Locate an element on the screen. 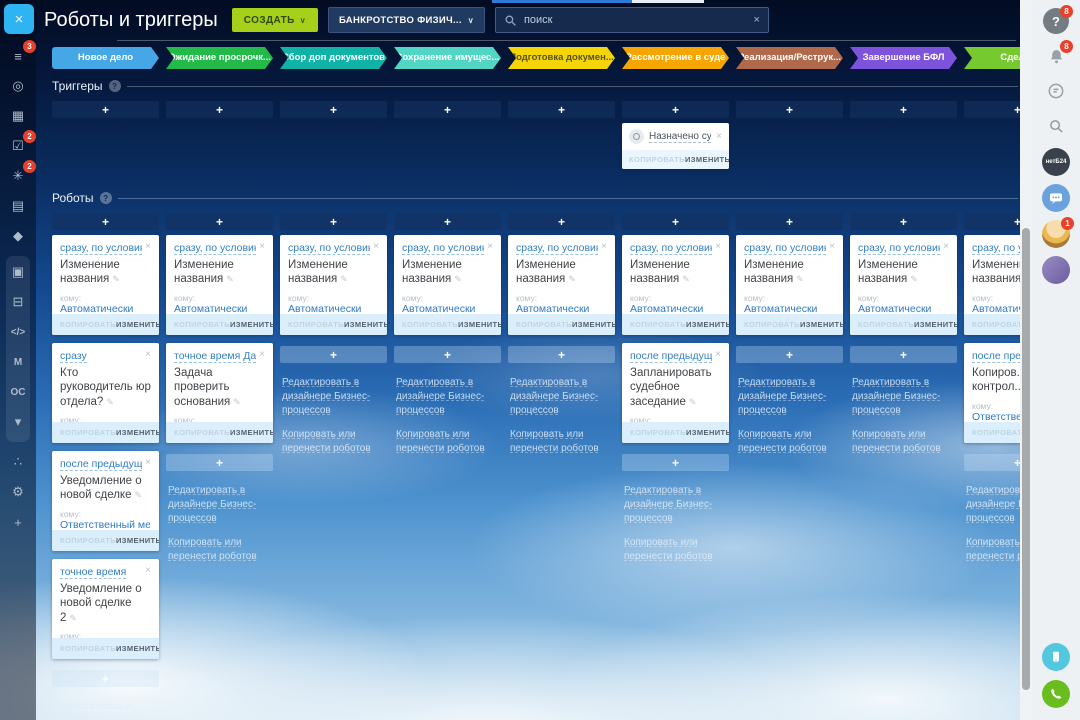 The height and width of the screenshot is (720, 1080). contacts-card-icon: ▤ is located at coordinates (18, 206).